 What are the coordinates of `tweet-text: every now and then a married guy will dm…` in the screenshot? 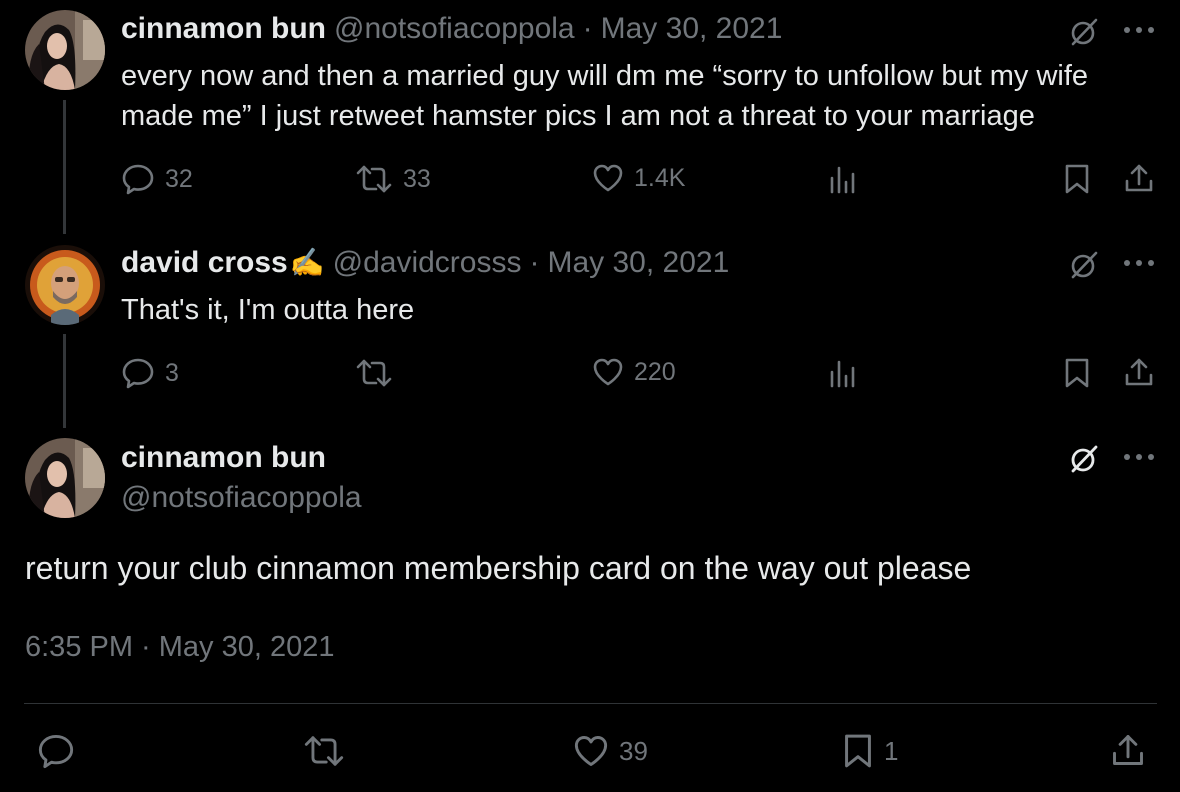 It's located at (605, 96).